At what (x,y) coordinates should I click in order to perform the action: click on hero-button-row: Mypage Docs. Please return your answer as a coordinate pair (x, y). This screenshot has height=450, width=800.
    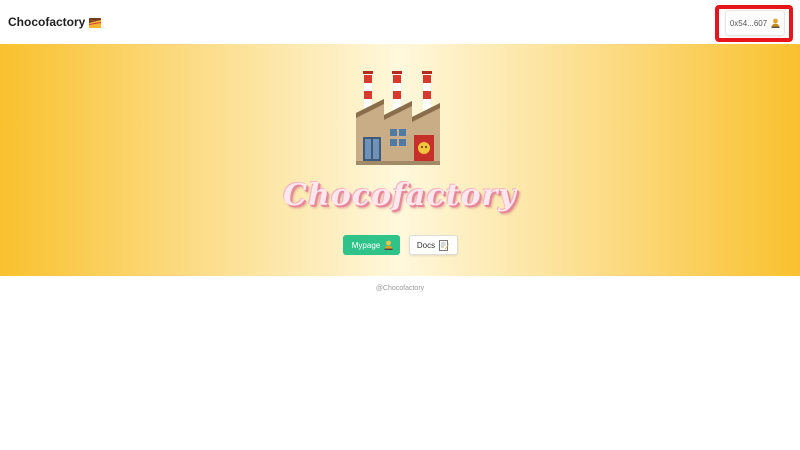
    Looking at the image, I should click on (400, 245).